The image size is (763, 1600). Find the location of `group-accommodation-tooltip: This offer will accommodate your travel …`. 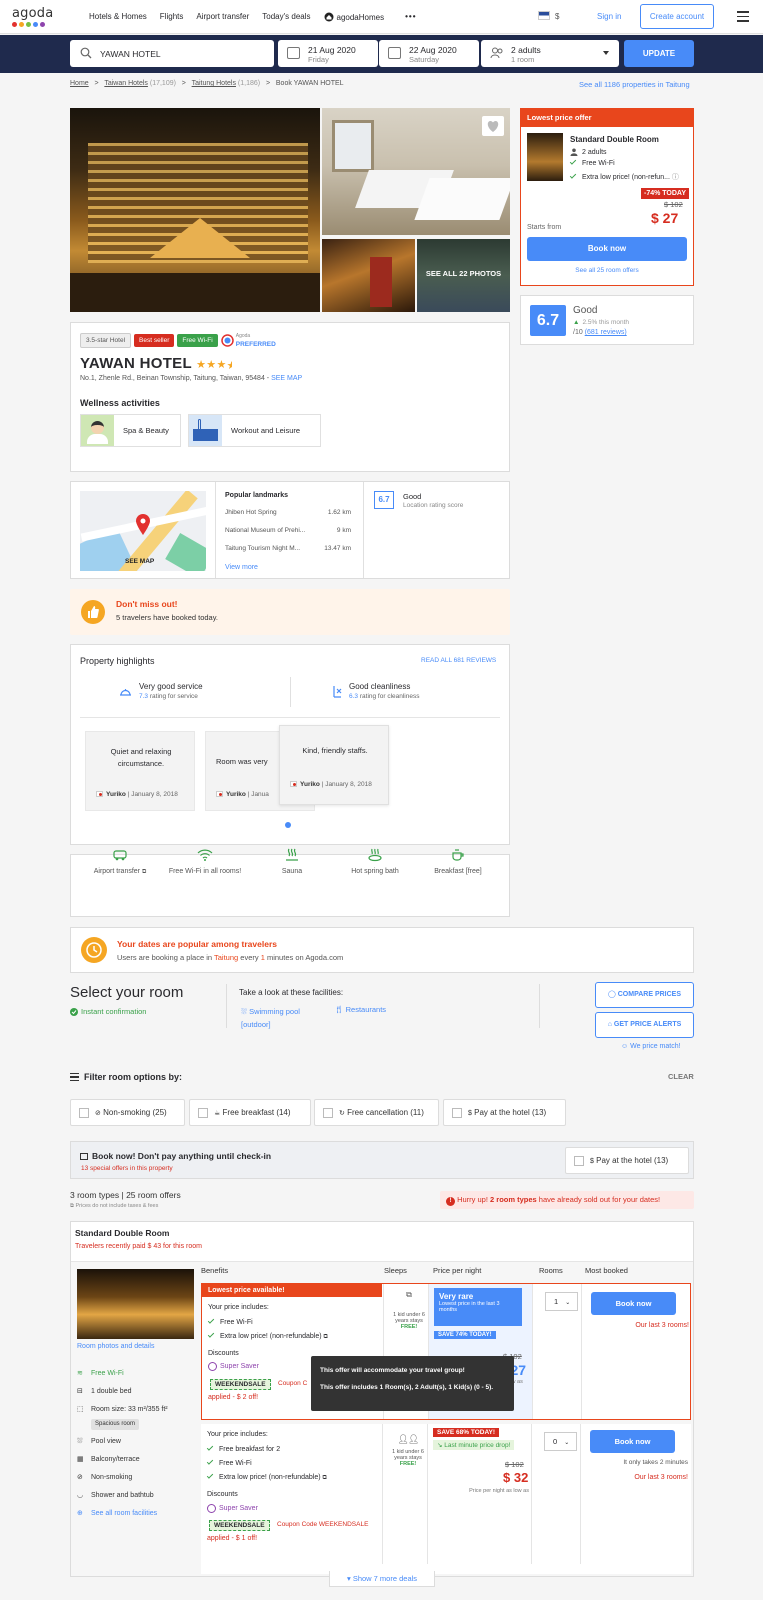

group-accommodation-tooltip: This offer will accommodate your travel … is located at coordinates (412, 1383).